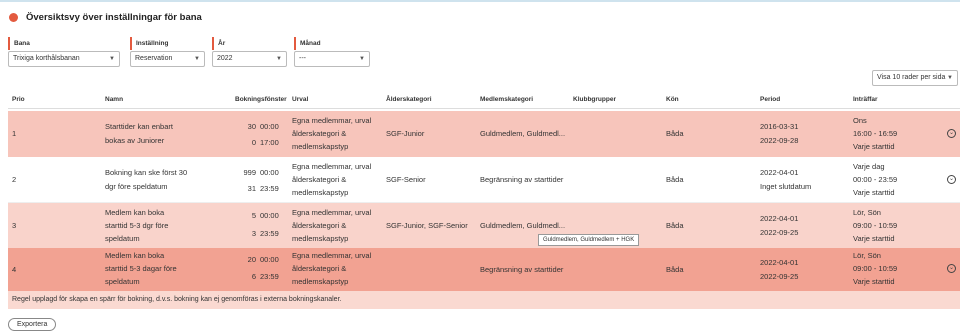 The image size is (960, 332). I want to click on cell-bf-days: 5, so click(253, 215).